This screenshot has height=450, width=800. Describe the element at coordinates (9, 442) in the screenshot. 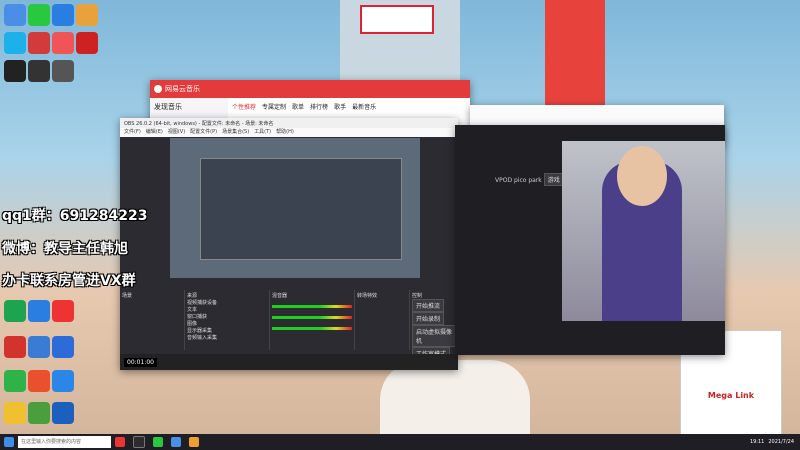

I see `start-icon` at that location.